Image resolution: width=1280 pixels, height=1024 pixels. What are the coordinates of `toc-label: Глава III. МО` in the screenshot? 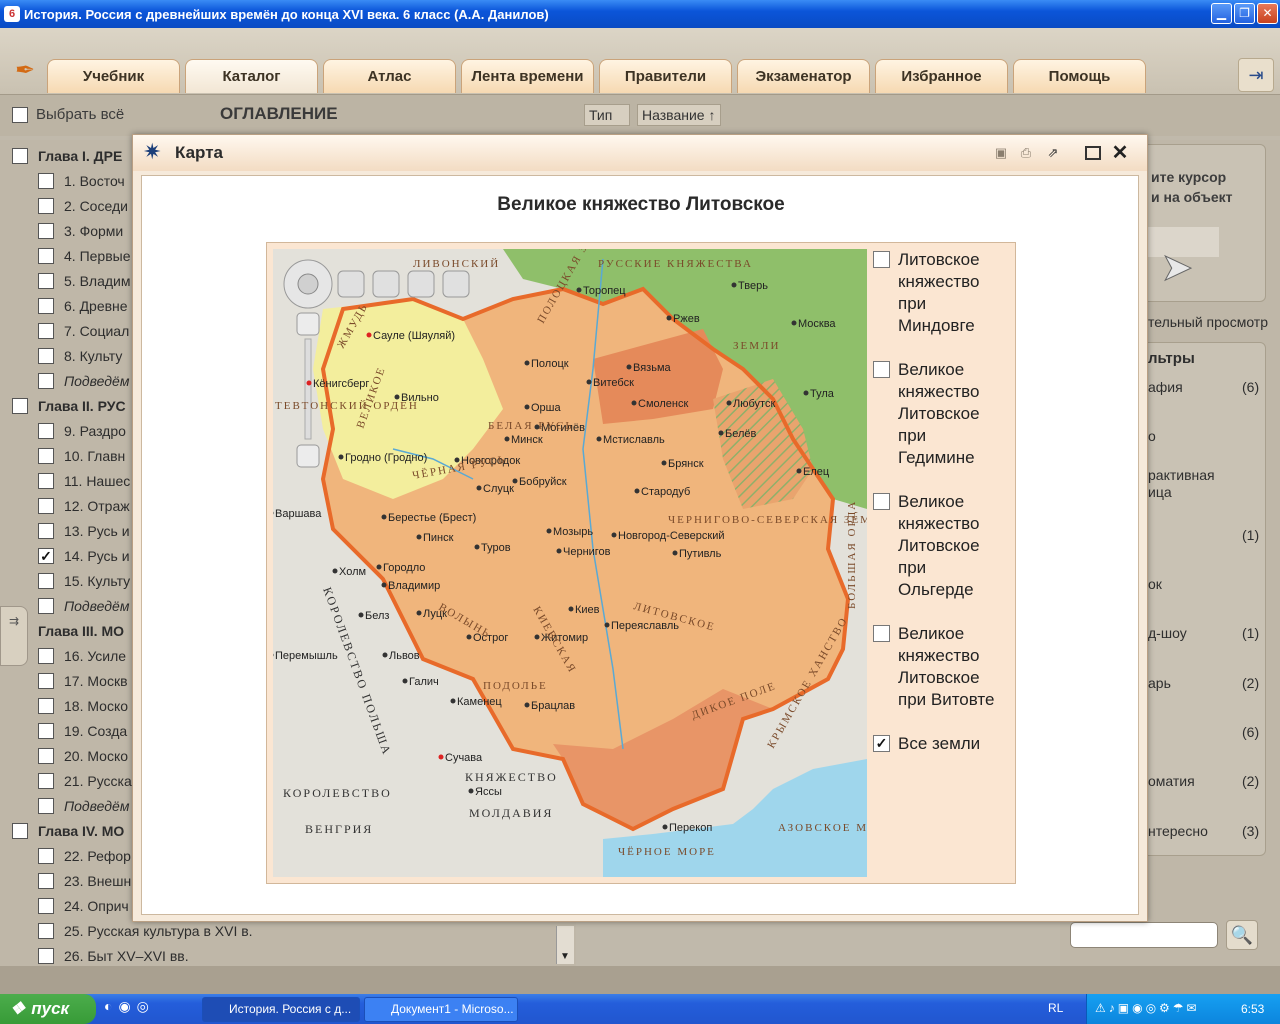 It's located at (81, 631).